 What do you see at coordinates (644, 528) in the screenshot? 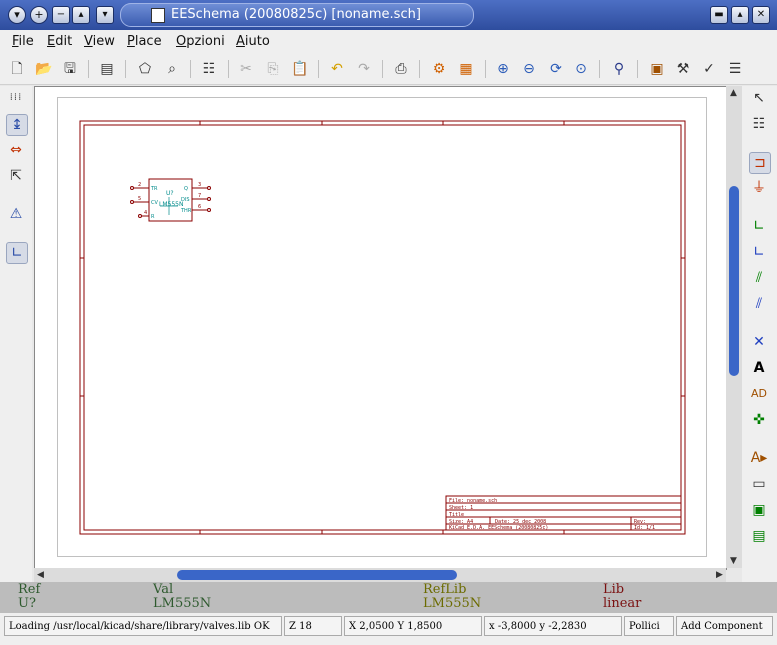
I see `tb-id: Id: 1/1` at bounding box center [644, 528].